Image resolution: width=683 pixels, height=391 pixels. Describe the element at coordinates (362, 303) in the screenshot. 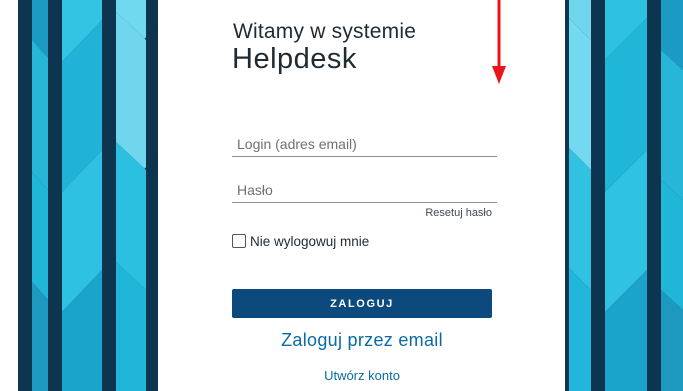

I see `login-button: ZALOGUJ` at that location.